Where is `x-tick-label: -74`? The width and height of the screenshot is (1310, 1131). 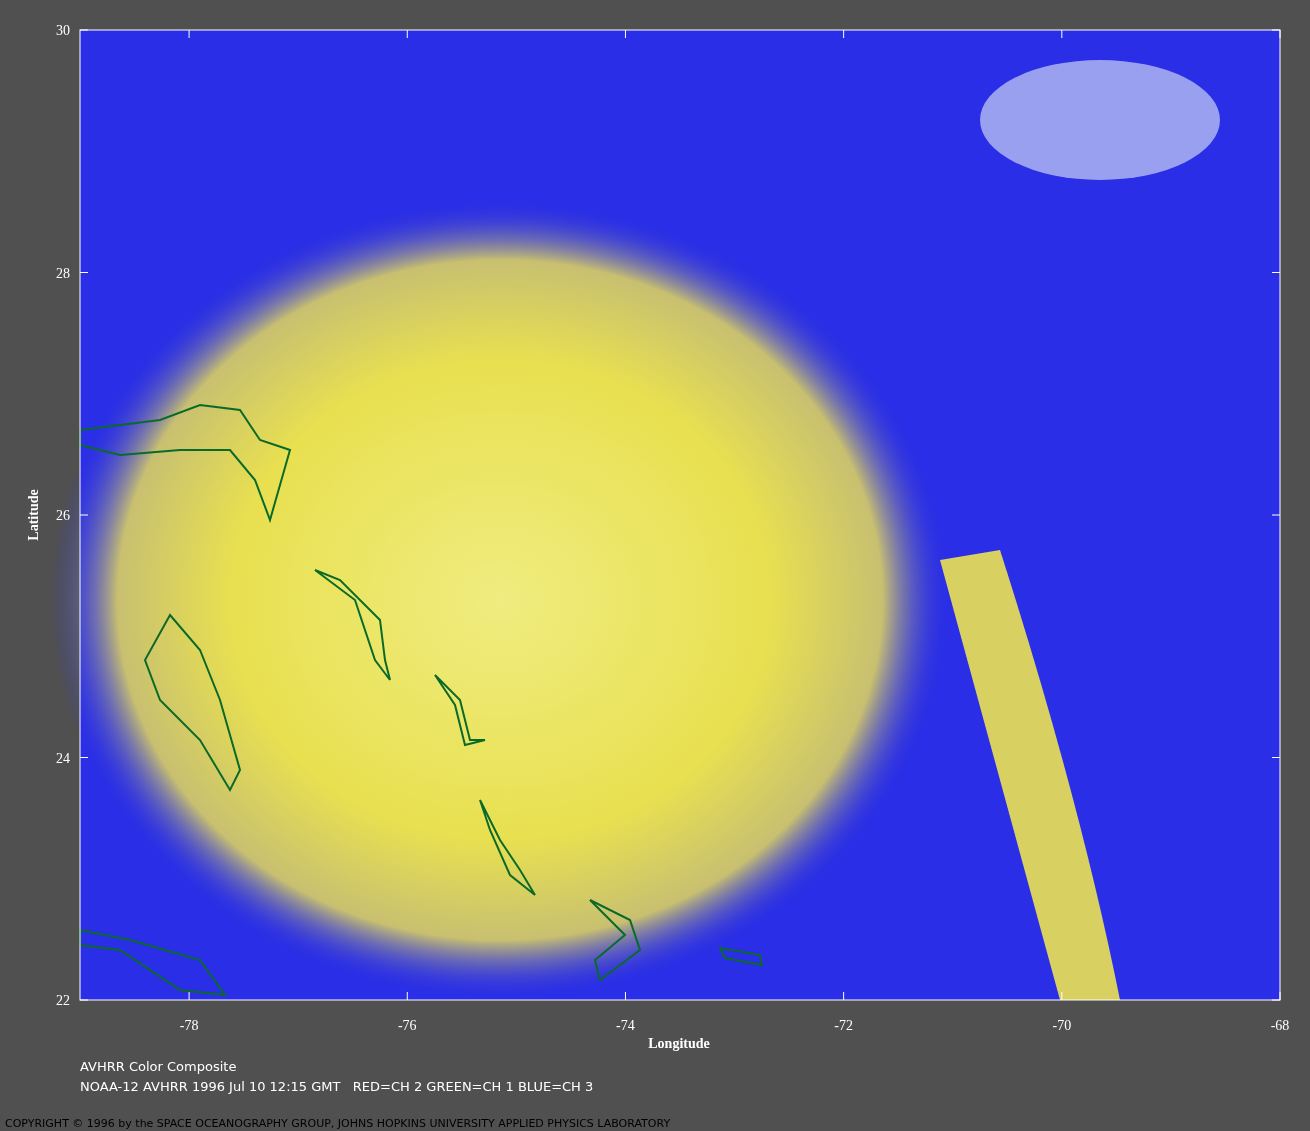 x-tick-label: -74 is located at coordinates (625, 1025).